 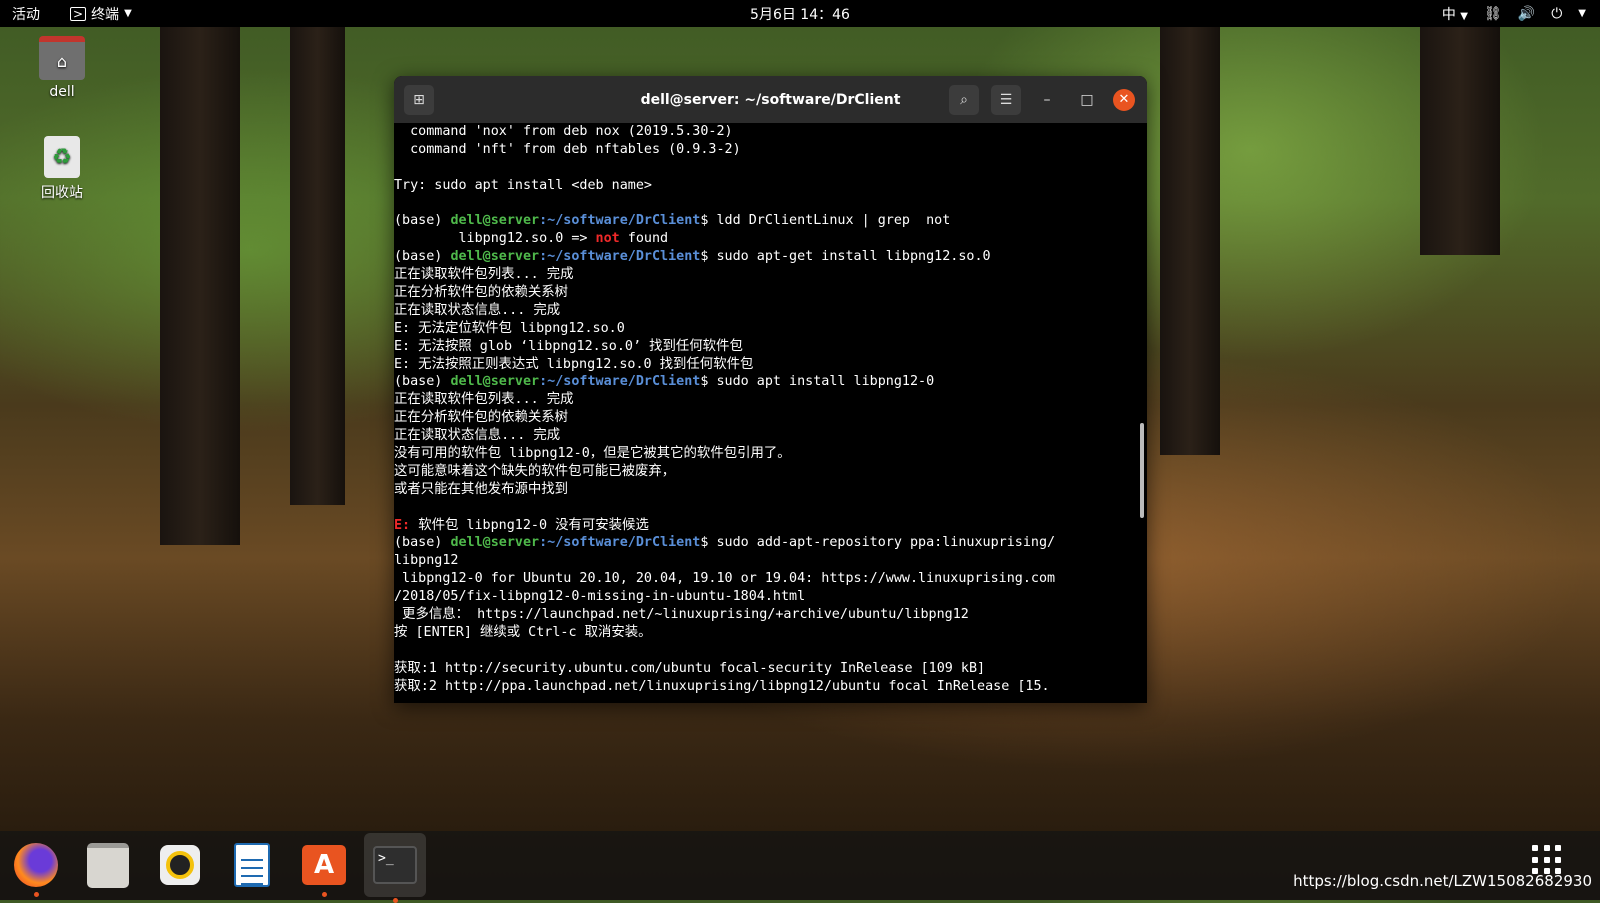 I want to click on dock-terminal: >_, so click(x=395, y=868).